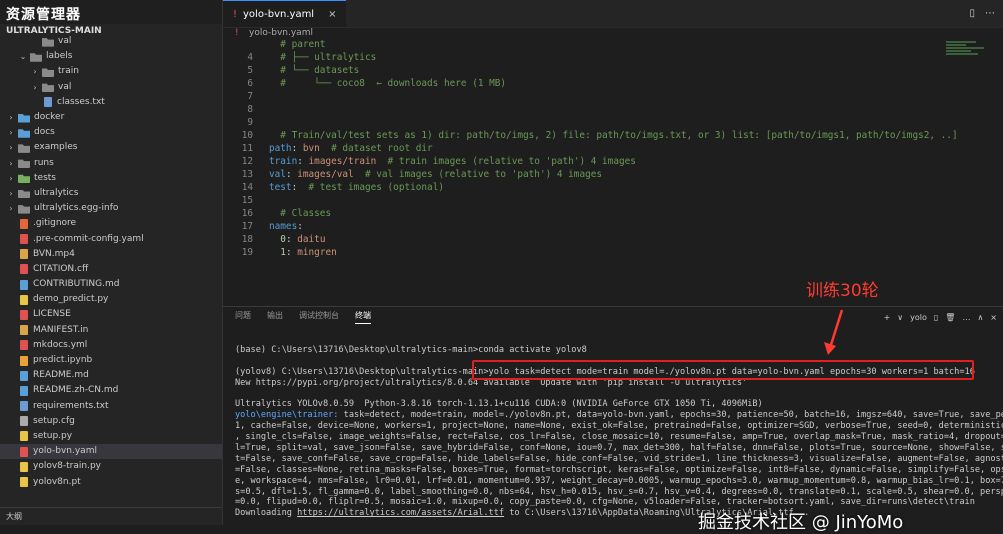  What do you see at coordinates (247, 174) in the screenshot?
I see `line-number: 13` at bounding box center [247, 174].